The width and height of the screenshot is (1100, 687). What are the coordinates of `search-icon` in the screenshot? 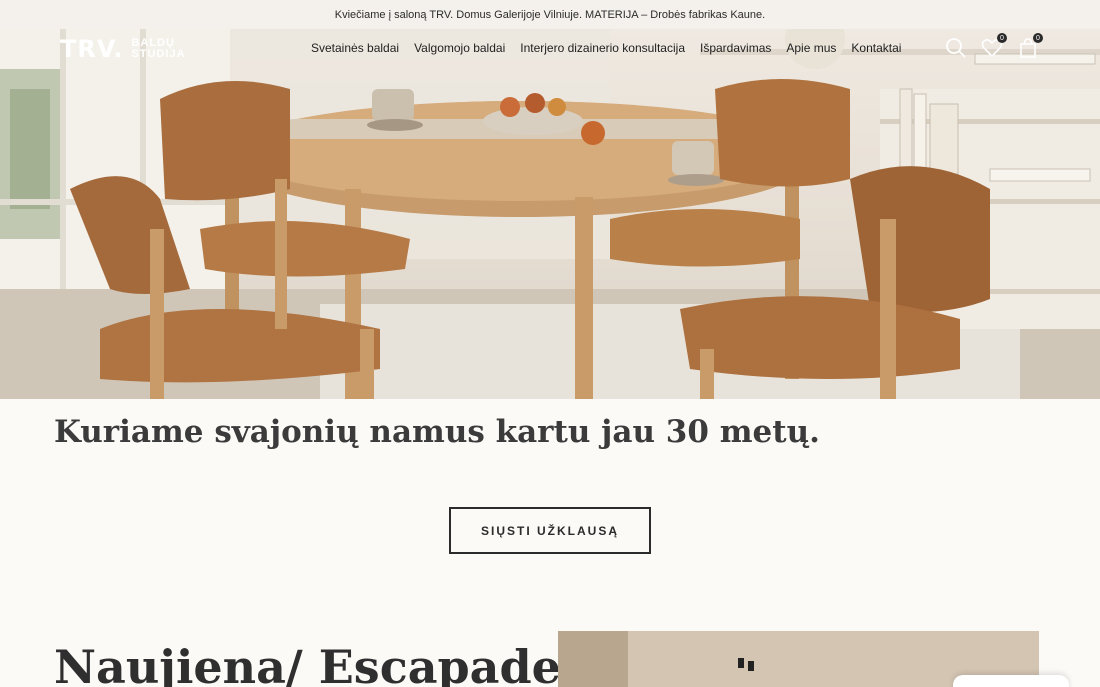 It's located at (956, 48).